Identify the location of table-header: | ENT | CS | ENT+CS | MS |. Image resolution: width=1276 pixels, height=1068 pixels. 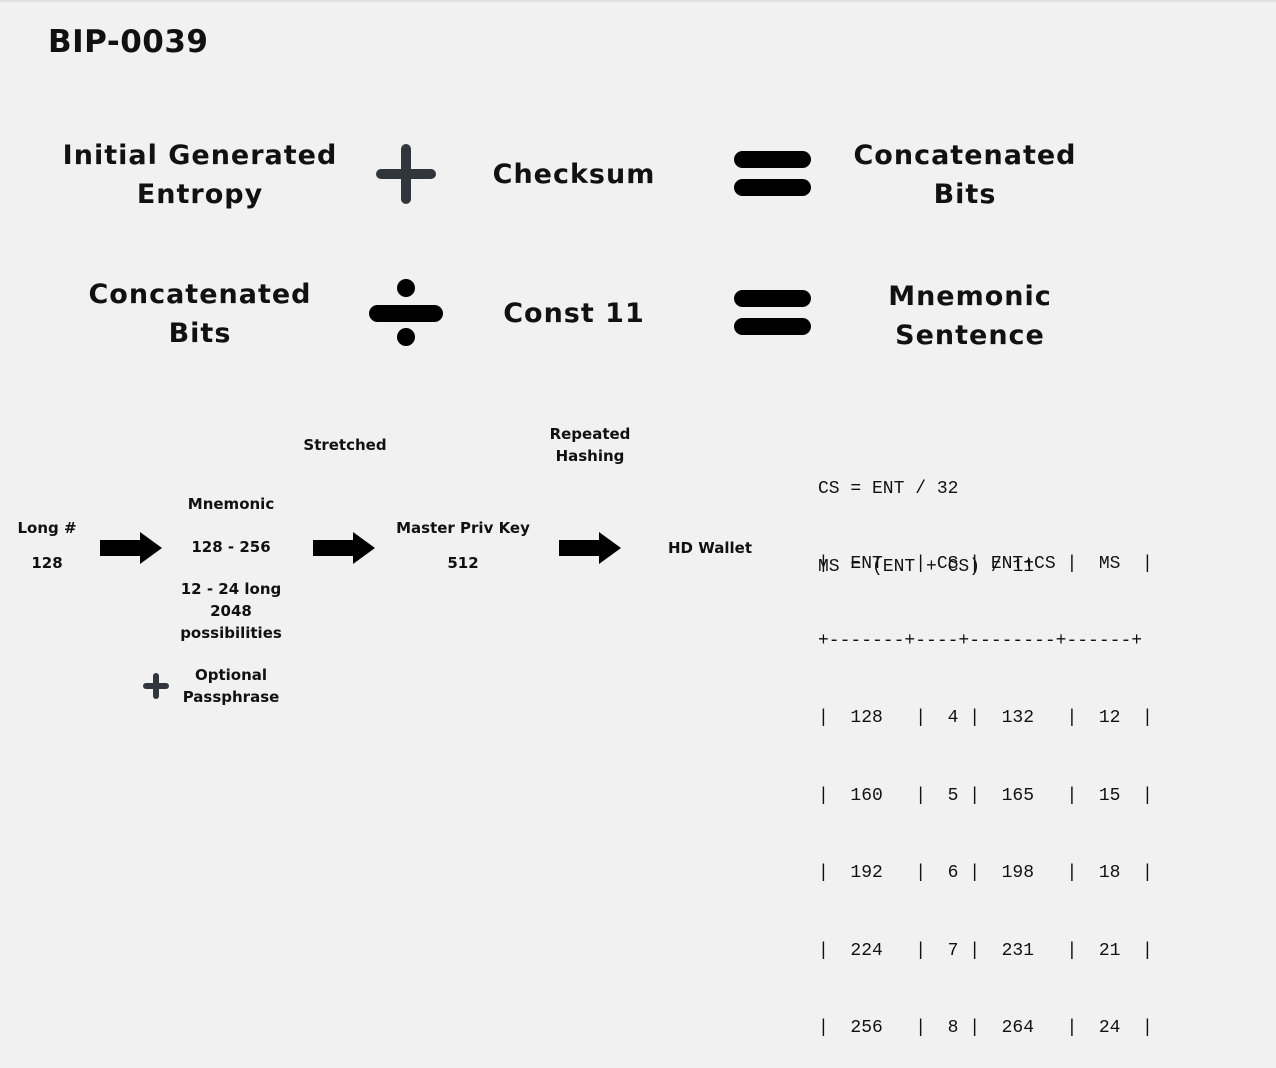
(985, 563).